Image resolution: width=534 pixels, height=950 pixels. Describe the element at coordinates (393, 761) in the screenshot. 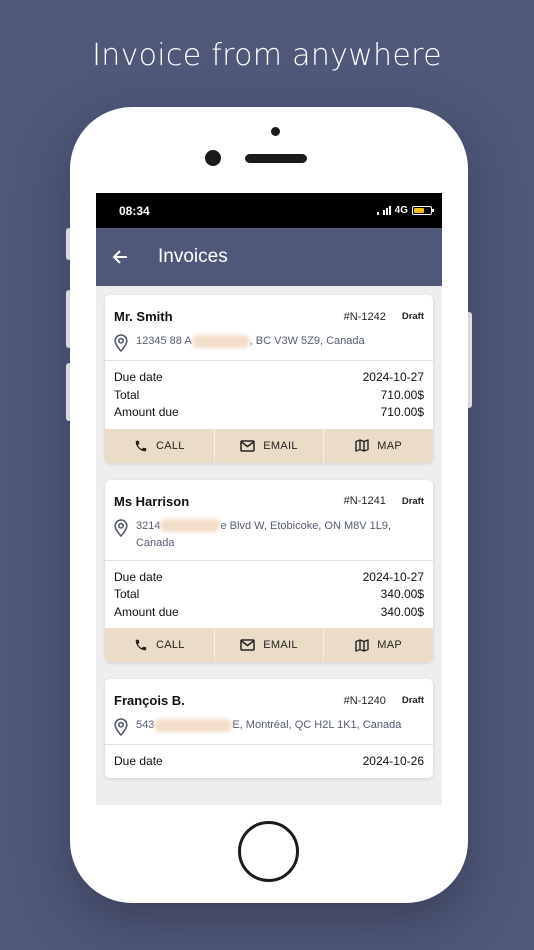

I see `due-date-value: 2024-10-26` at that location.